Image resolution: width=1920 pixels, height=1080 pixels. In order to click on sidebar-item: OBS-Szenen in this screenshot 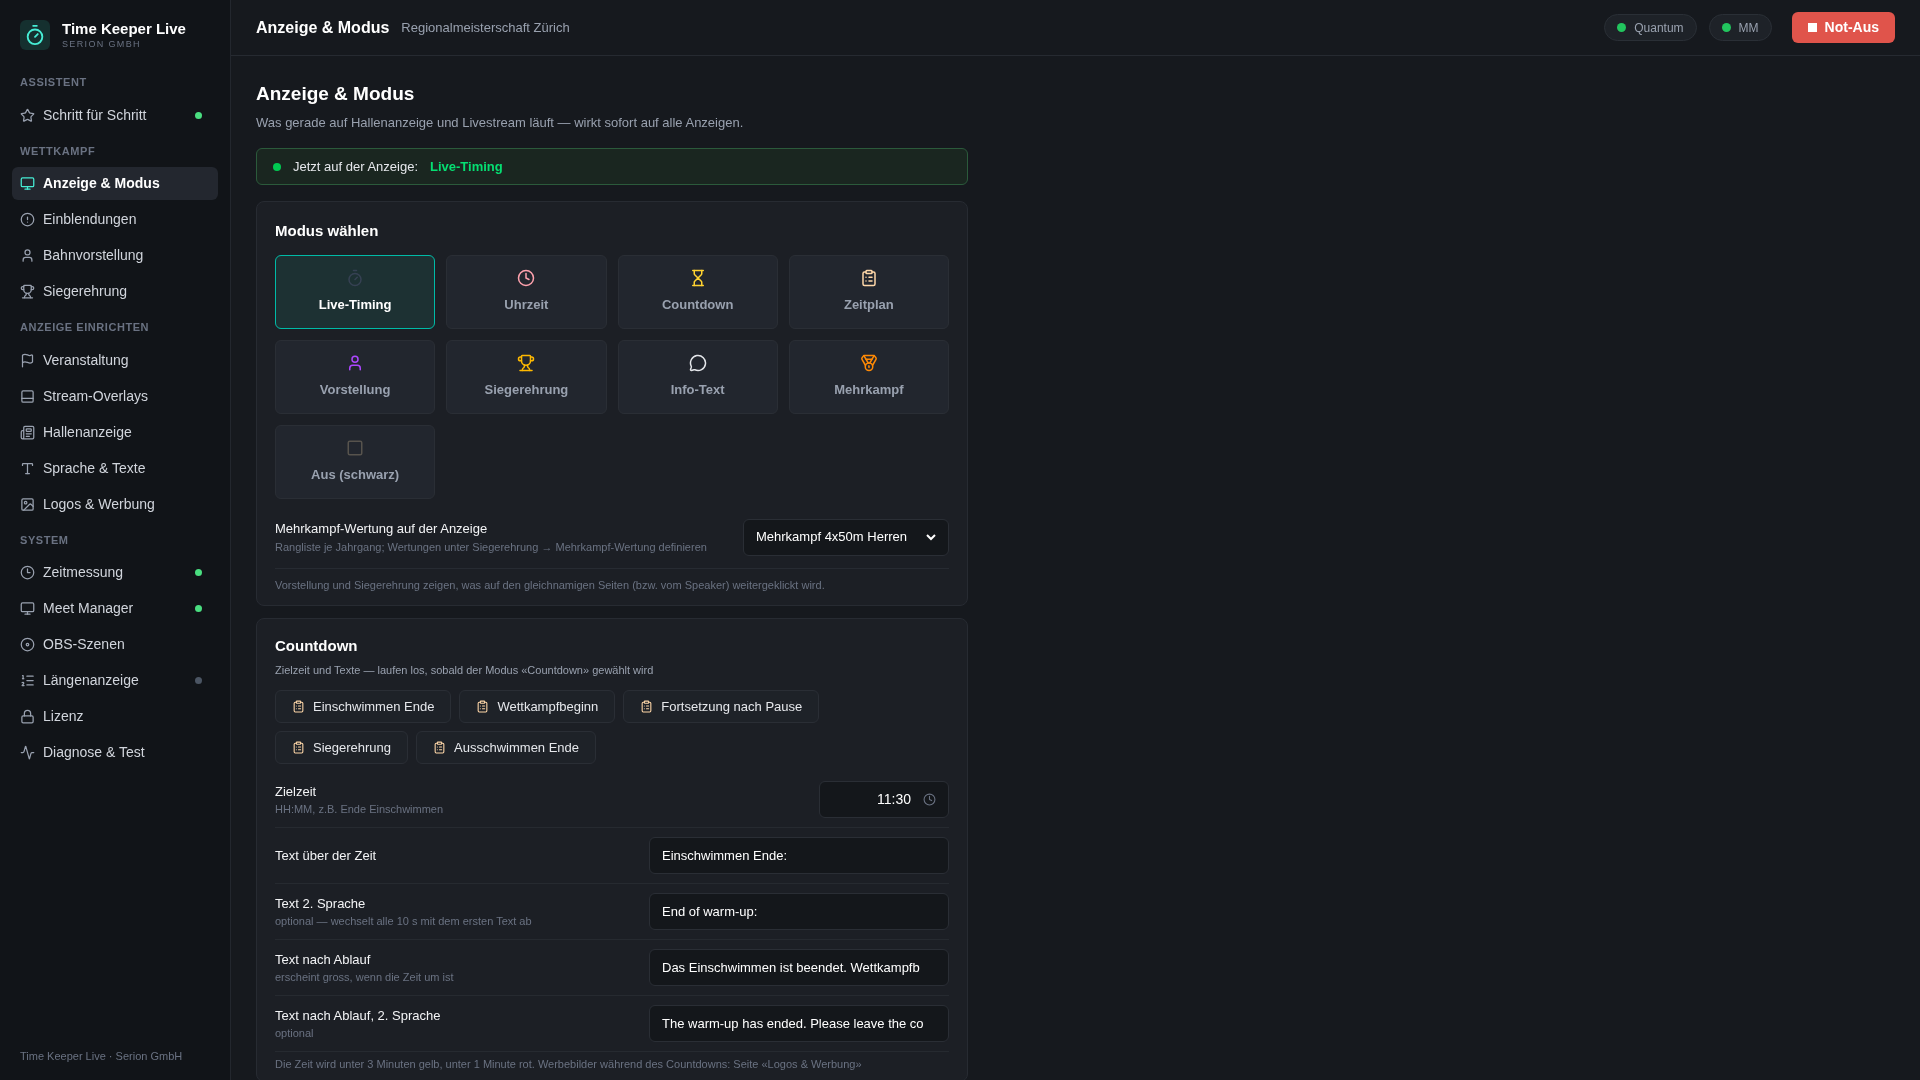, I will do `click(115, 644)`.